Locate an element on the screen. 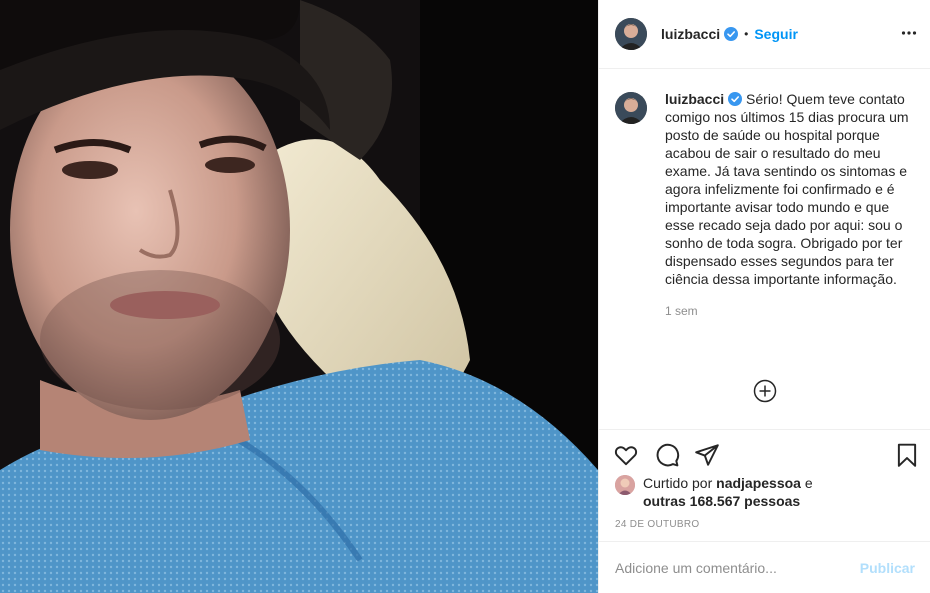  post-header: luizbacci • Seguir is located at coordinates (764, 34).